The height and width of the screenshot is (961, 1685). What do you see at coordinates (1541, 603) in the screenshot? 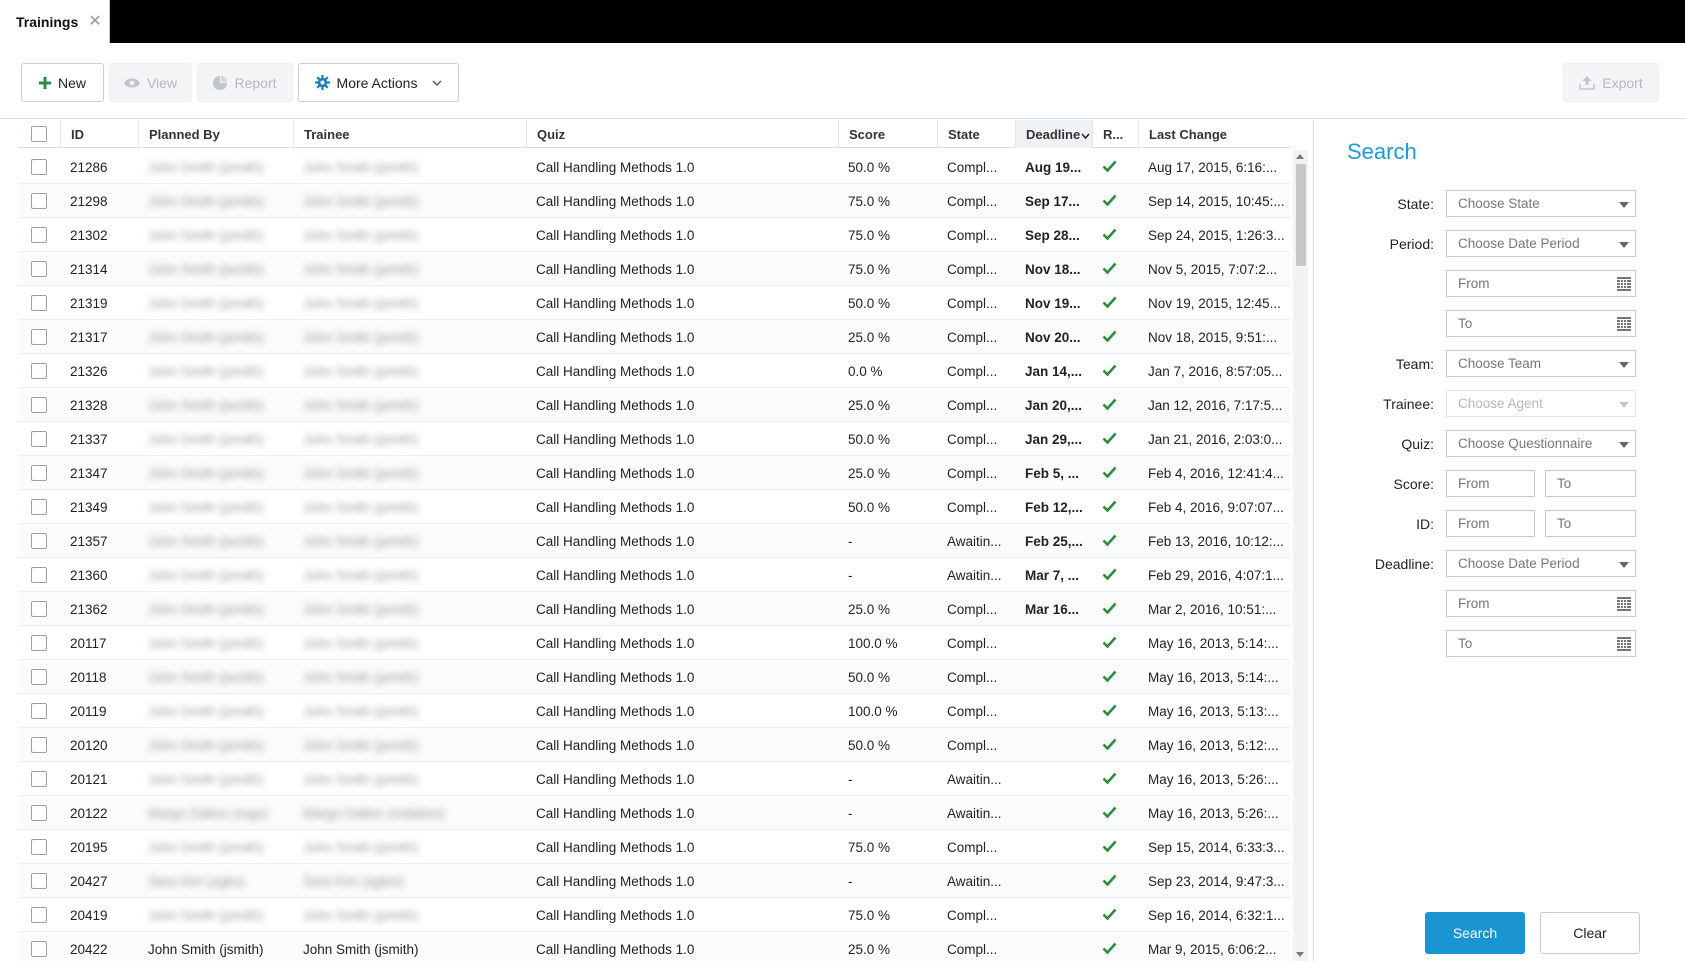
I see `deadline-from-field: From` at bounding box center [1541, 603].